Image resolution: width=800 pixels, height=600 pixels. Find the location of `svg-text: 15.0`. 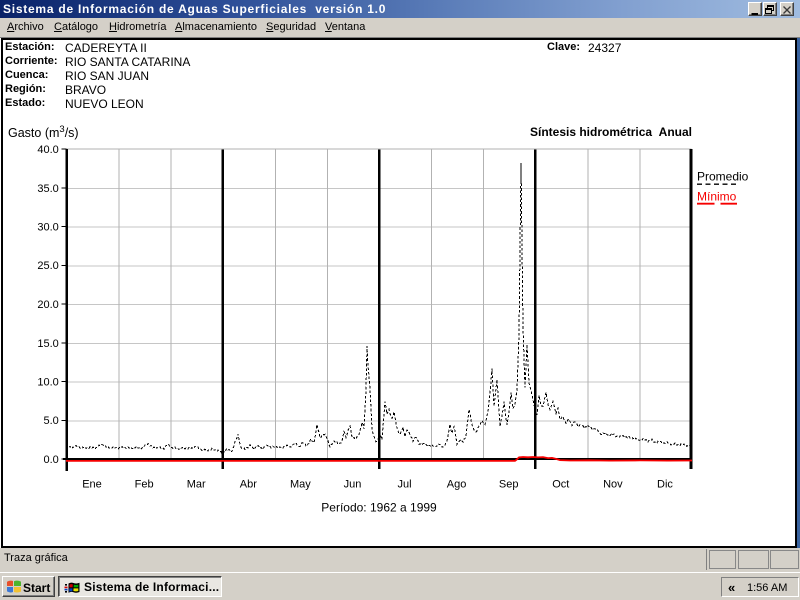

svg-text: 15.0 is located at coordinates (47, 344).